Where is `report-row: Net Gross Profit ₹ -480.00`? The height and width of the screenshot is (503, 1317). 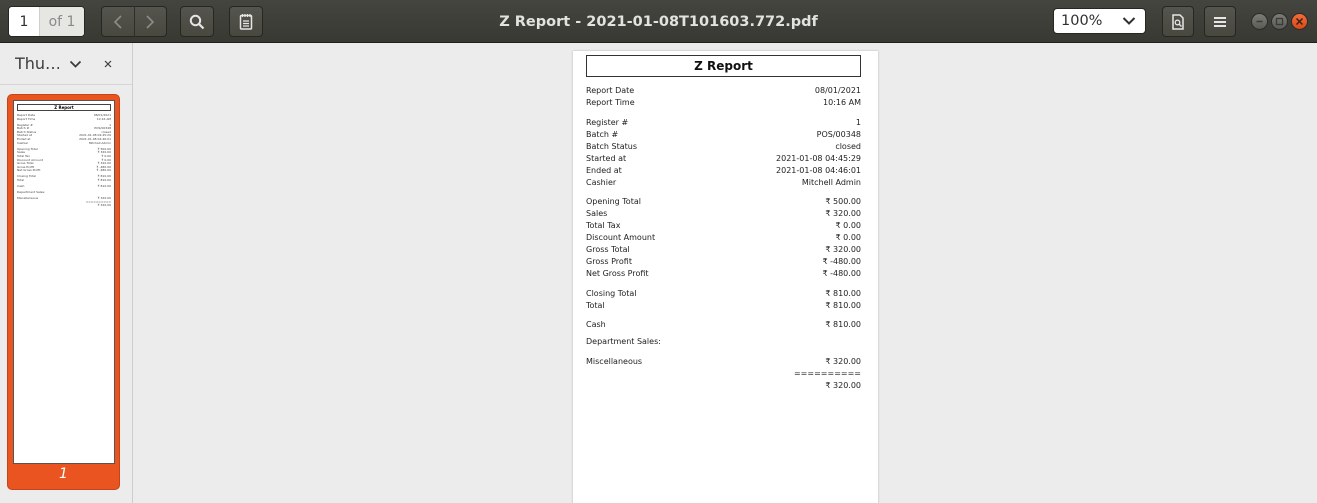
report-row: Net Gross Profit ₹ -480.00 is located at coordinates (723, 274).